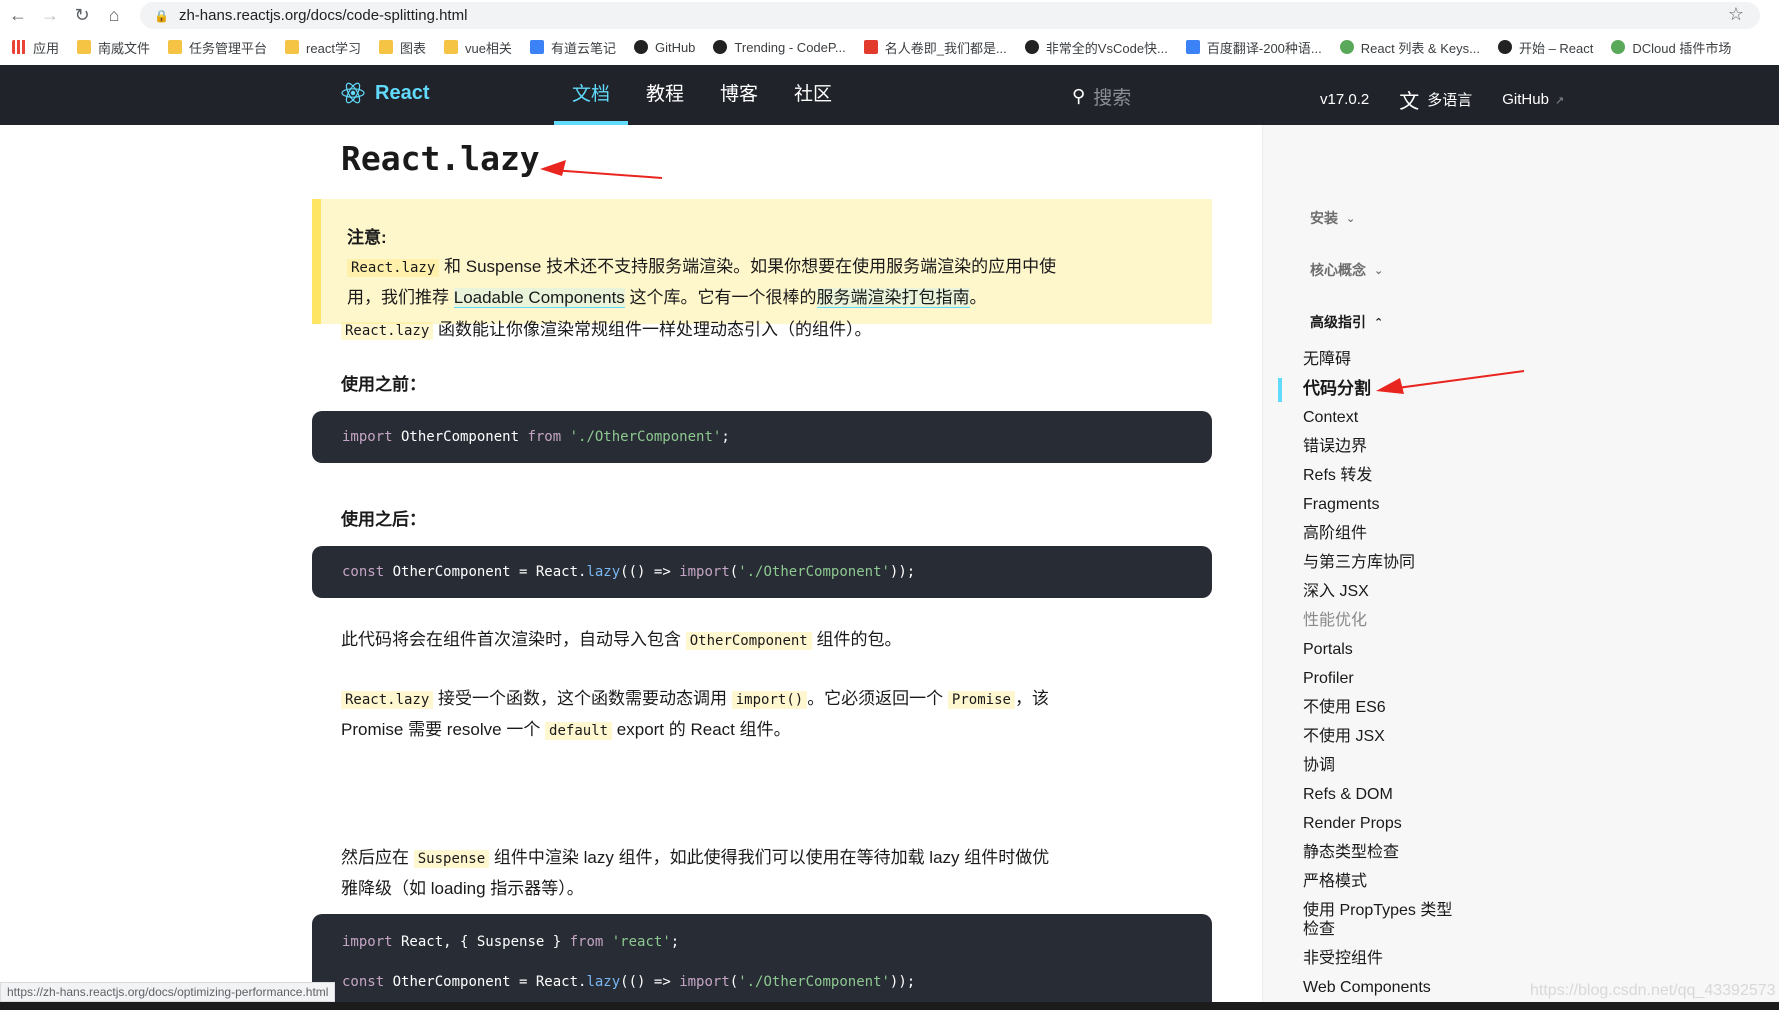 This screenshot has height=1010, width=1779. Describe the element at coordinates (228, 48) in the screenshot. I see `bookmark-label: 任务管理平台` at that location.